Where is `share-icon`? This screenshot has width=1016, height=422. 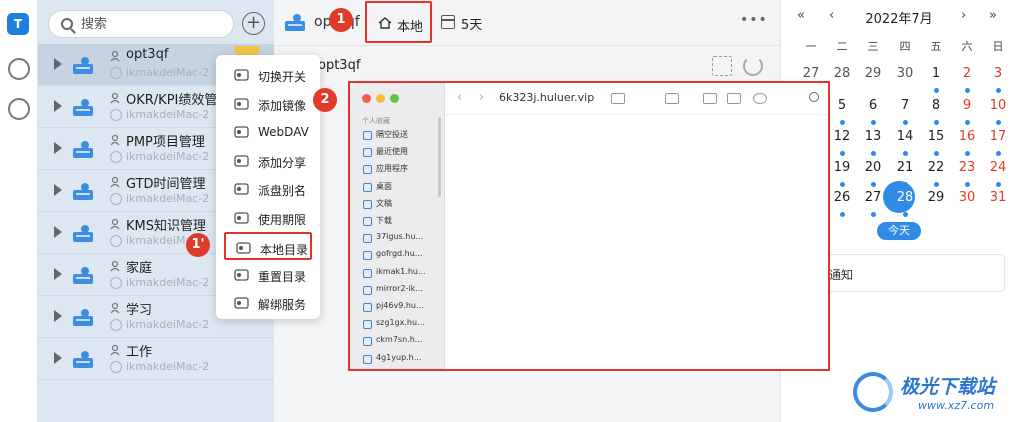
share-icon is located at coordinates (710, 98).